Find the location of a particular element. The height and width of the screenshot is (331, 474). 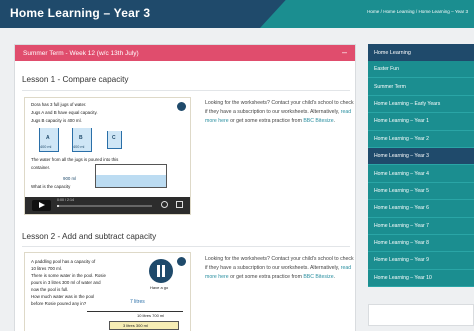

sidebar-item-home-learning-early-years: Home Learning – Early Years is located at coordinates (421, 104).